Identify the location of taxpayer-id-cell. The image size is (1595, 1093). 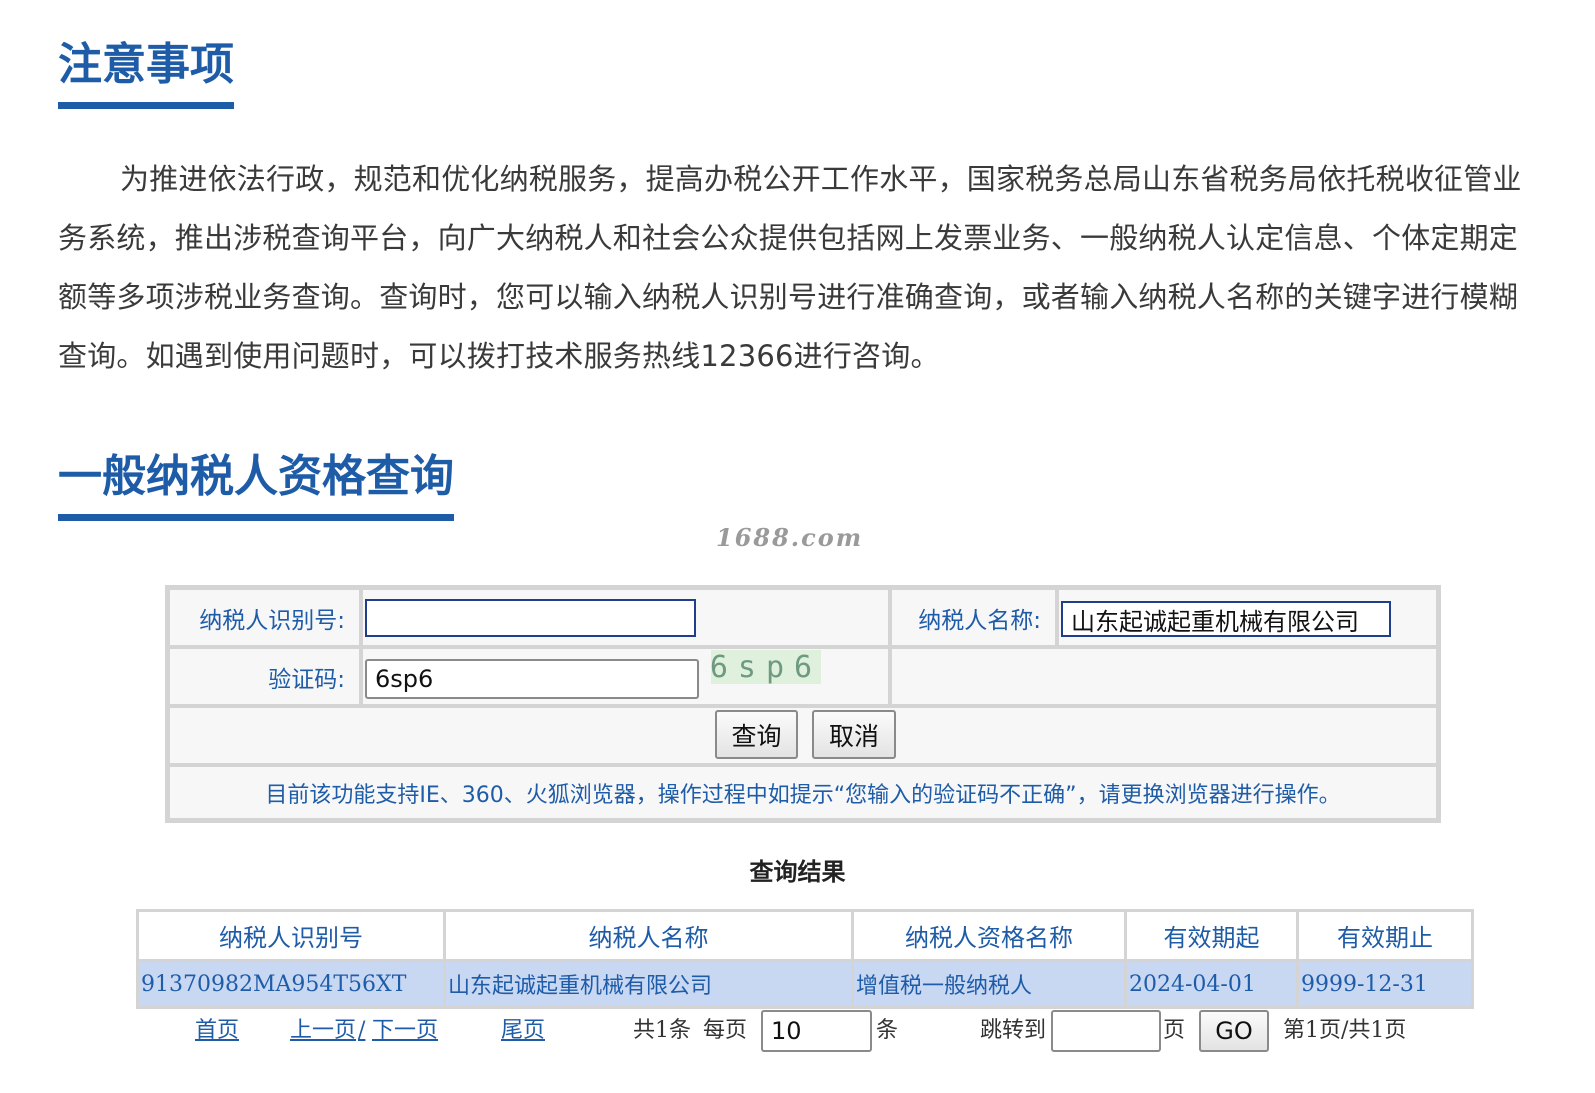
(625, 617).